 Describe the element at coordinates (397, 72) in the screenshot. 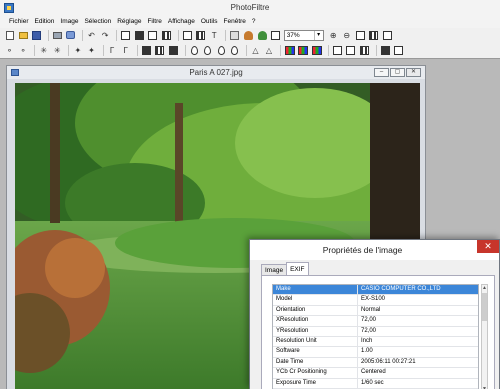

I see `maximize-button: ▢` at that location.